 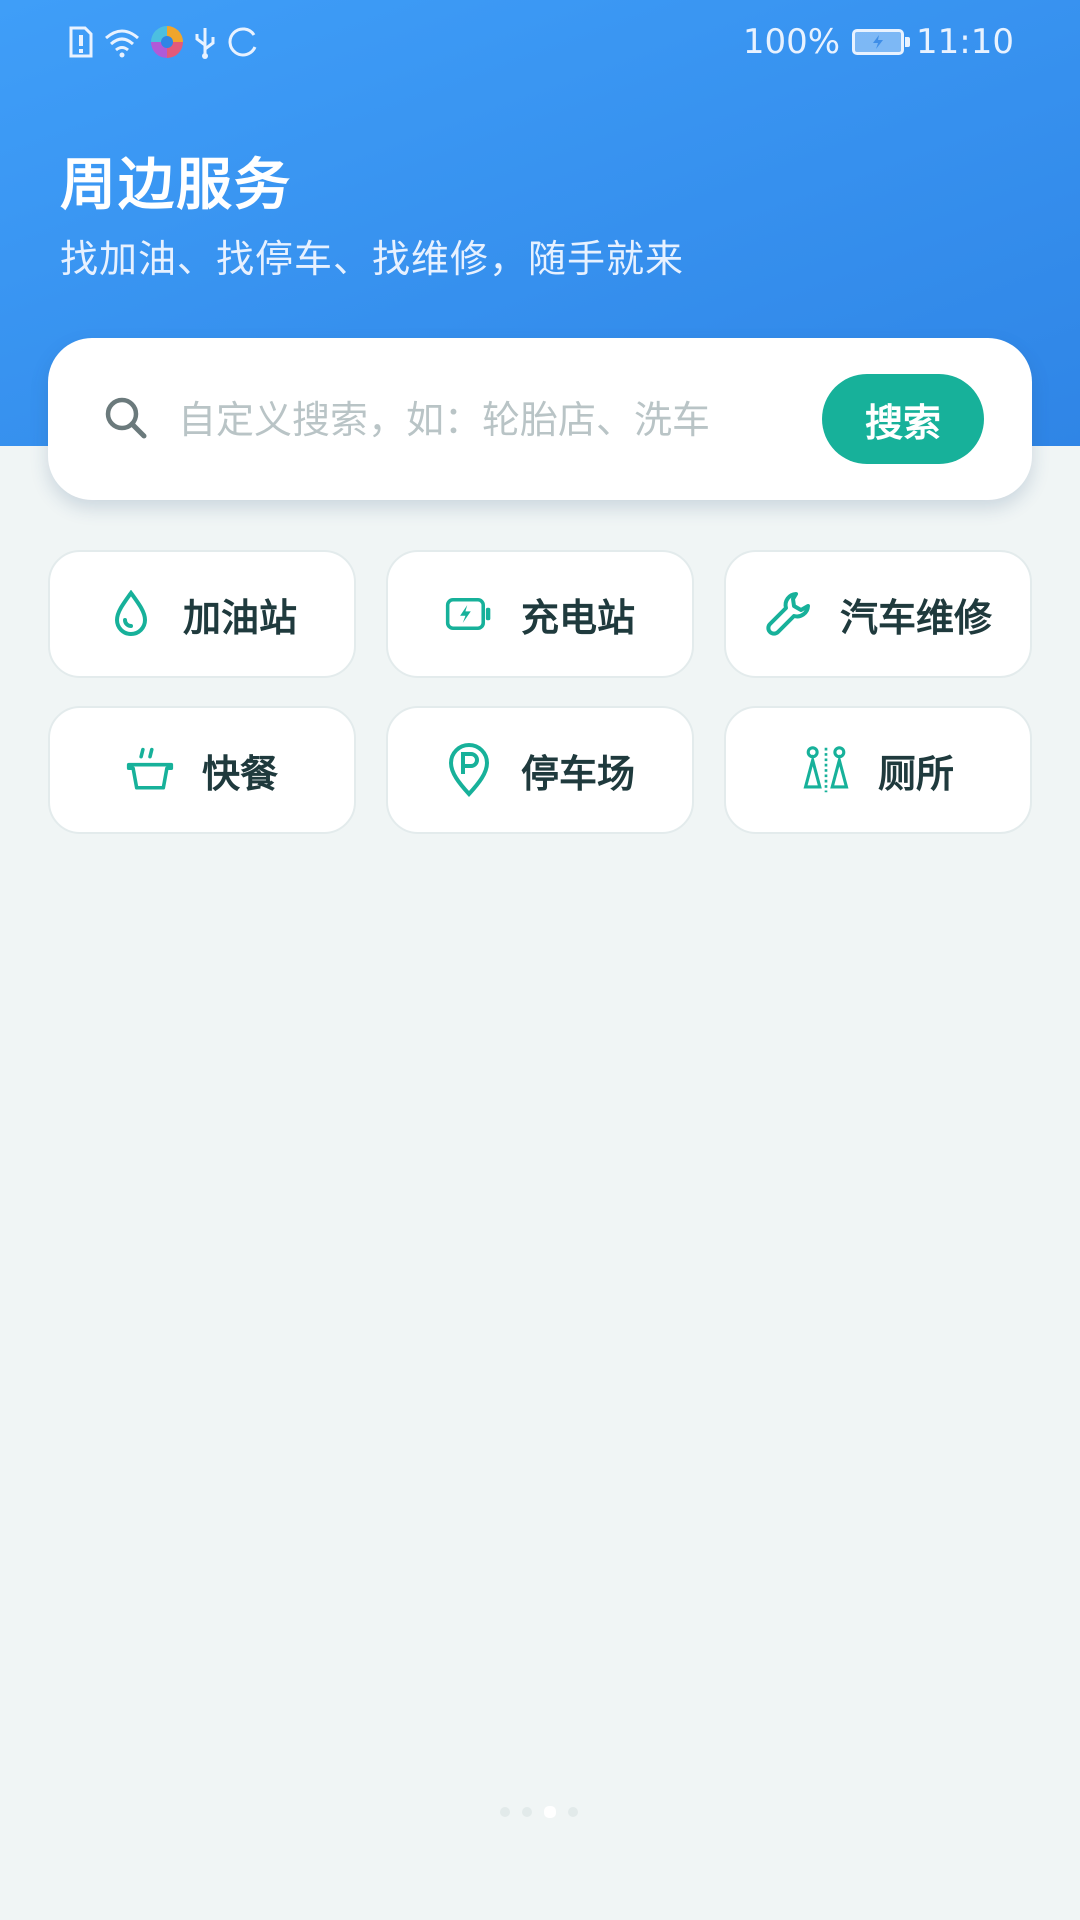 What do you see at coordinates (176, 185) in the screenshot?
I see `page-title: 周边服务` at bounding box center [176, 185].